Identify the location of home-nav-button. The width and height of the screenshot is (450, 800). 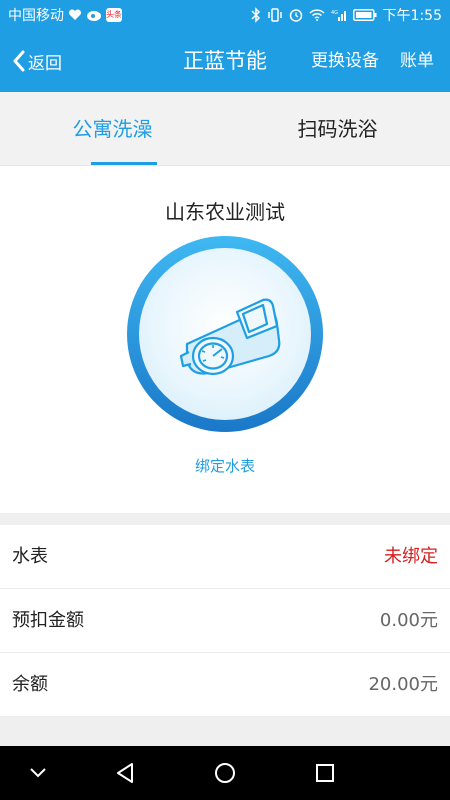
(225, 773).